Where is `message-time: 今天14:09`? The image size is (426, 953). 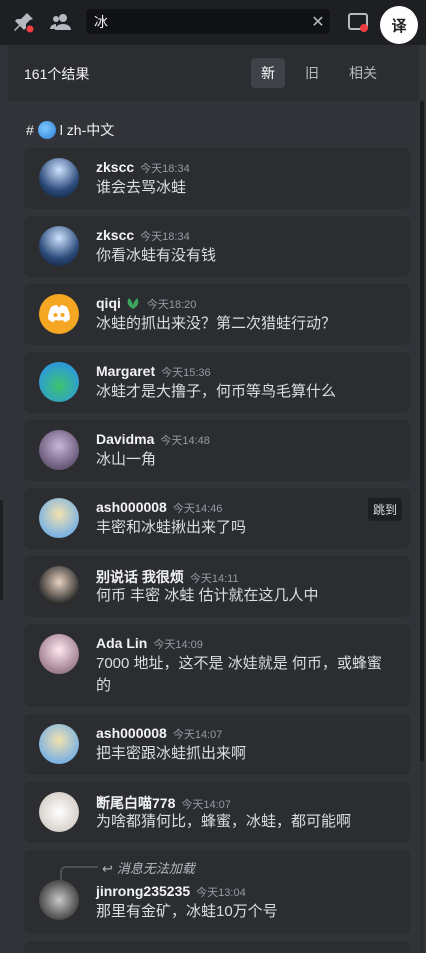 message-time: 今天14:09 is located at coordinates (178, 645).